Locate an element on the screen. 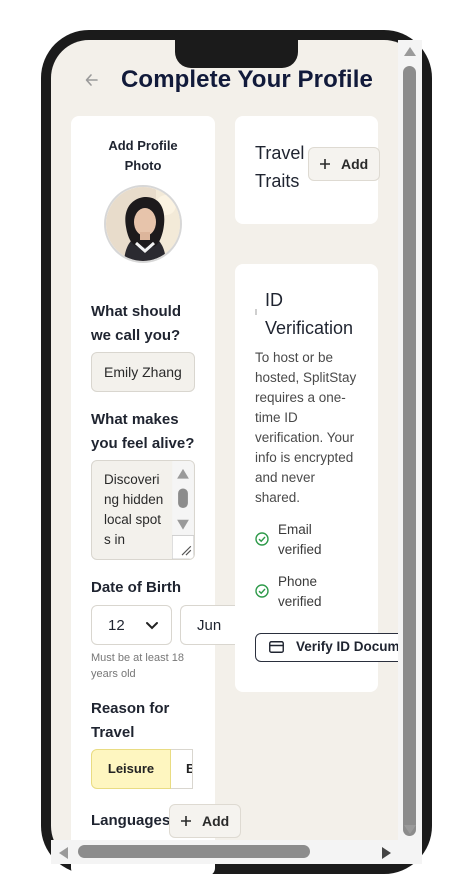 This screenshot has width=462, height=889. dob-label: Date of Birth is located at coordinates (136, 587).